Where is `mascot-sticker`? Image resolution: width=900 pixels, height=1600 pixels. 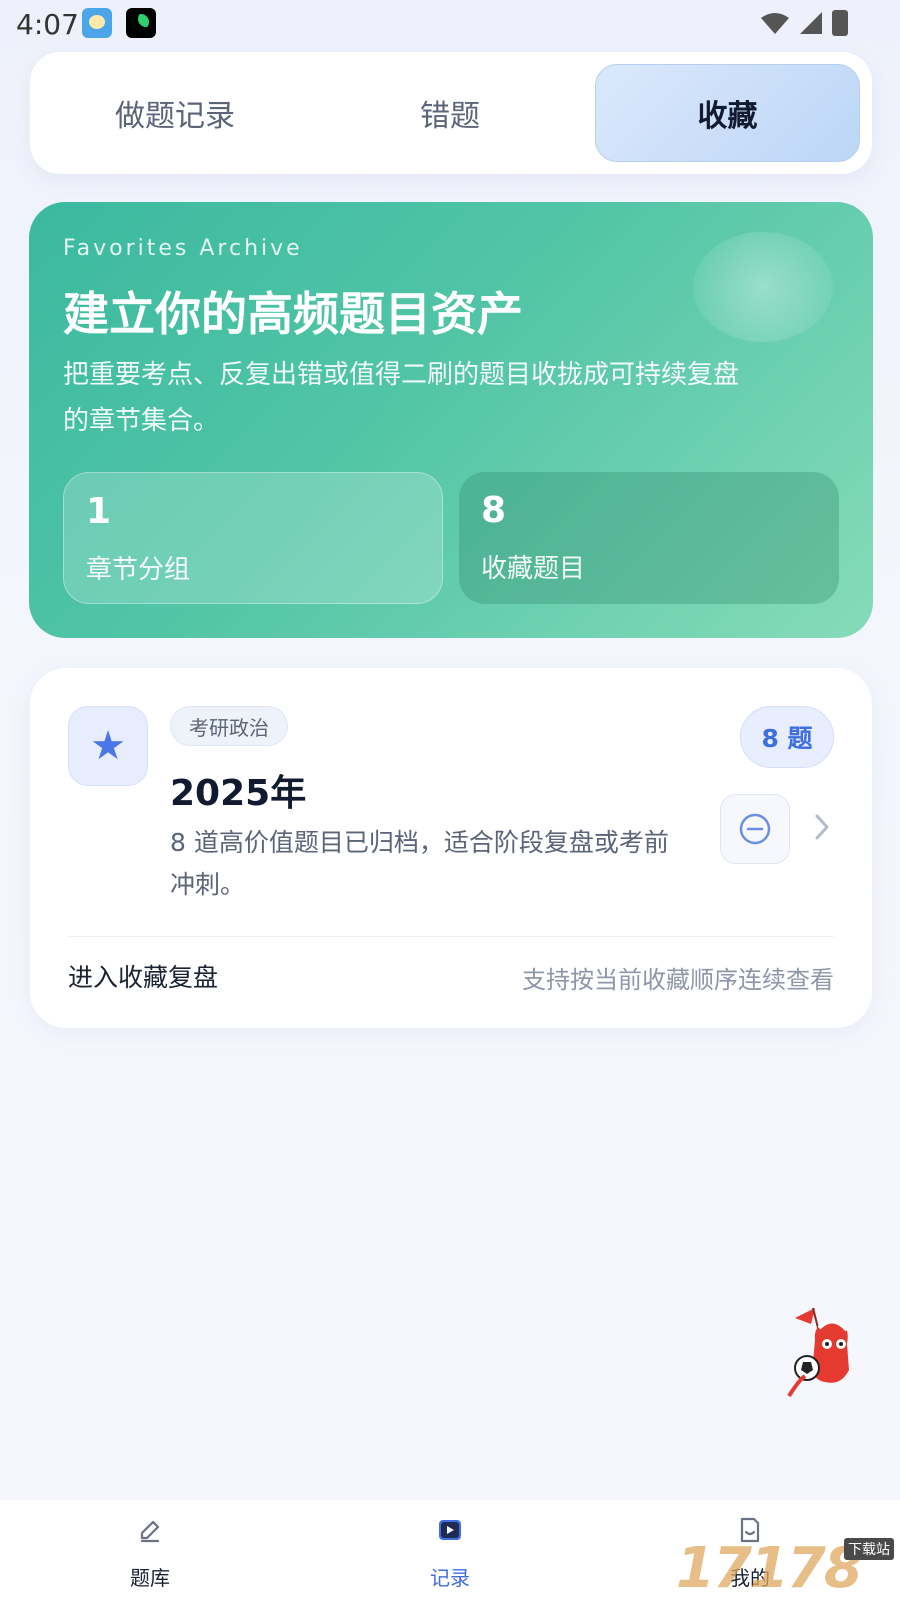 mascot-sticker is located at coordinates (818, 1352).